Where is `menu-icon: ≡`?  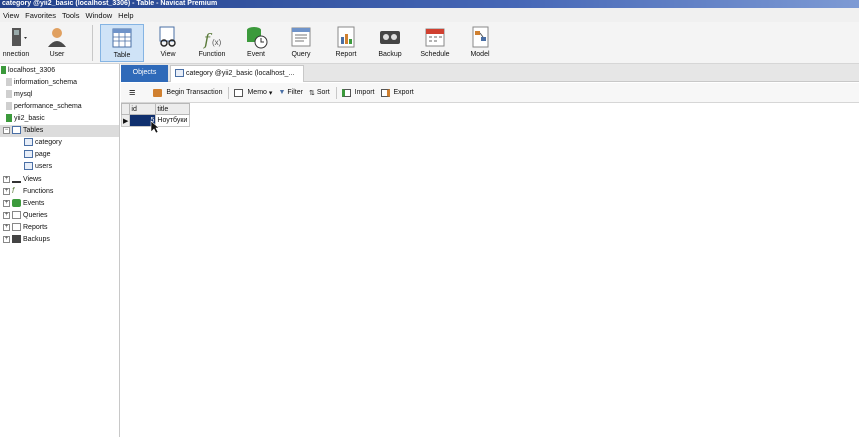
menu-icon: ≡ is located at coordinates (132, 93).